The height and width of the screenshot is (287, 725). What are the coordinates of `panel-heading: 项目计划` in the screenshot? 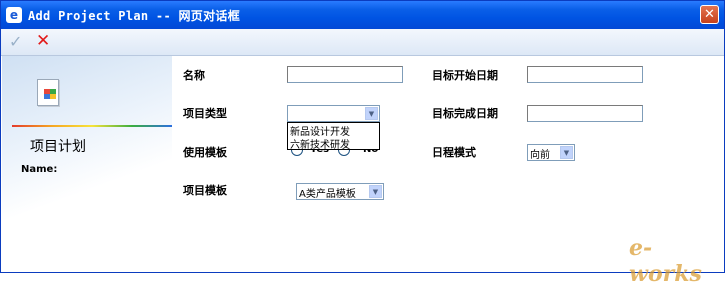 It's located at (58, 147).